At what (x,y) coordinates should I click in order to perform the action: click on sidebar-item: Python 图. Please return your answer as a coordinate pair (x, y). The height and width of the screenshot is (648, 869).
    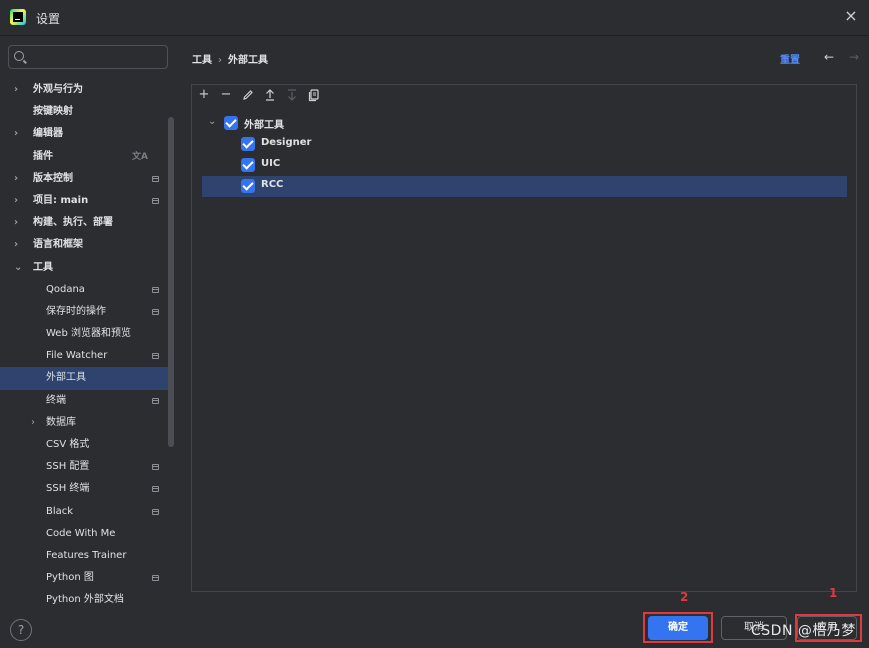
    Looking at the image, I should click on (84, 578).